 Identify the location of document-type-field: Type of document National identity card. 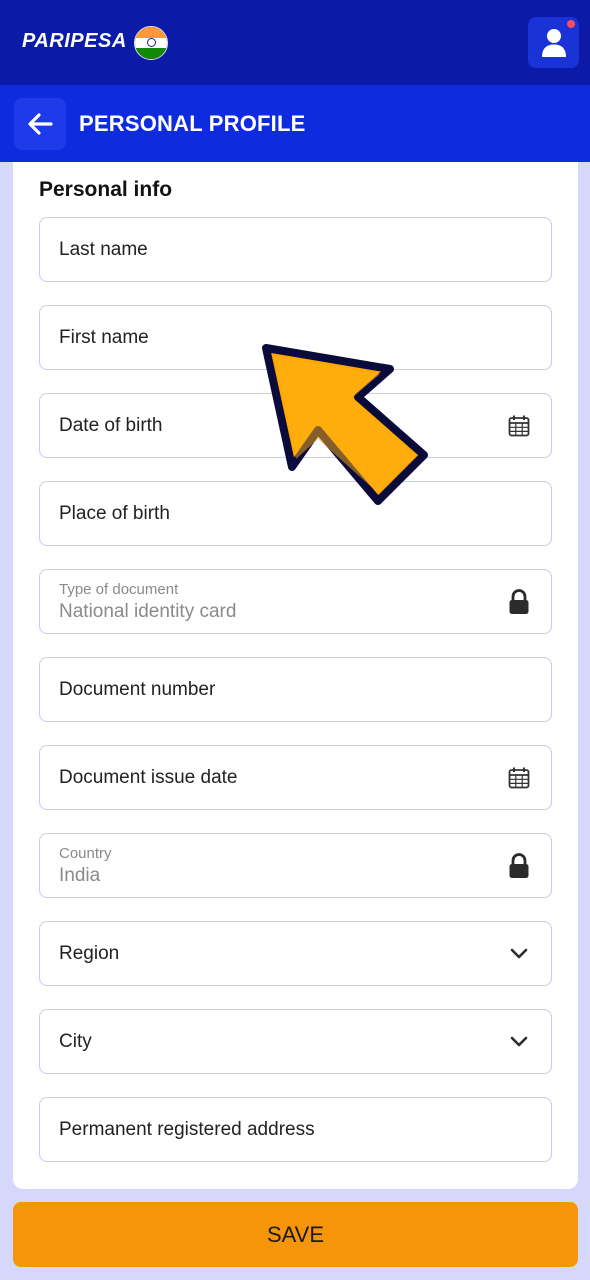
(295, 601).